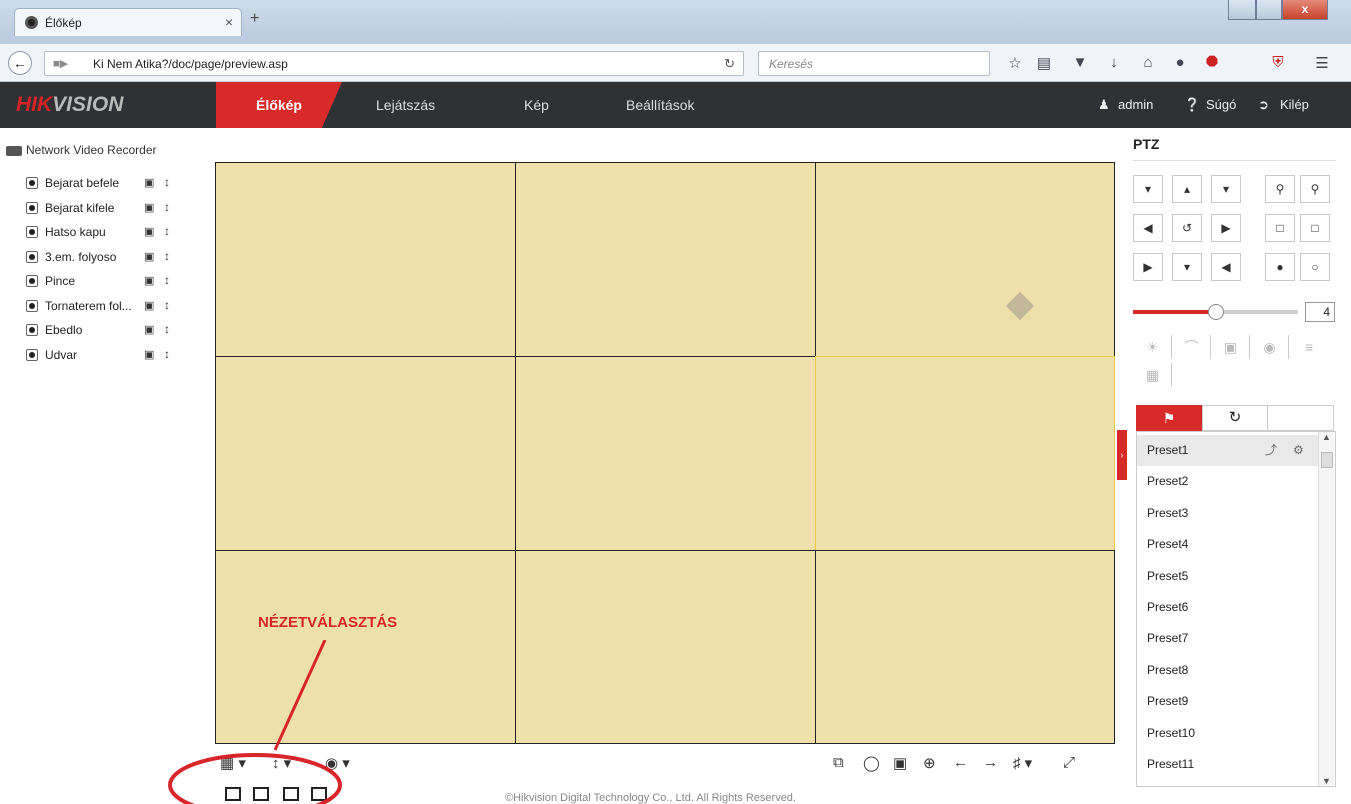 The height and width of the screenshot is (804, 1351). I want to click on light-icon: ☀, so click(1153, 347).